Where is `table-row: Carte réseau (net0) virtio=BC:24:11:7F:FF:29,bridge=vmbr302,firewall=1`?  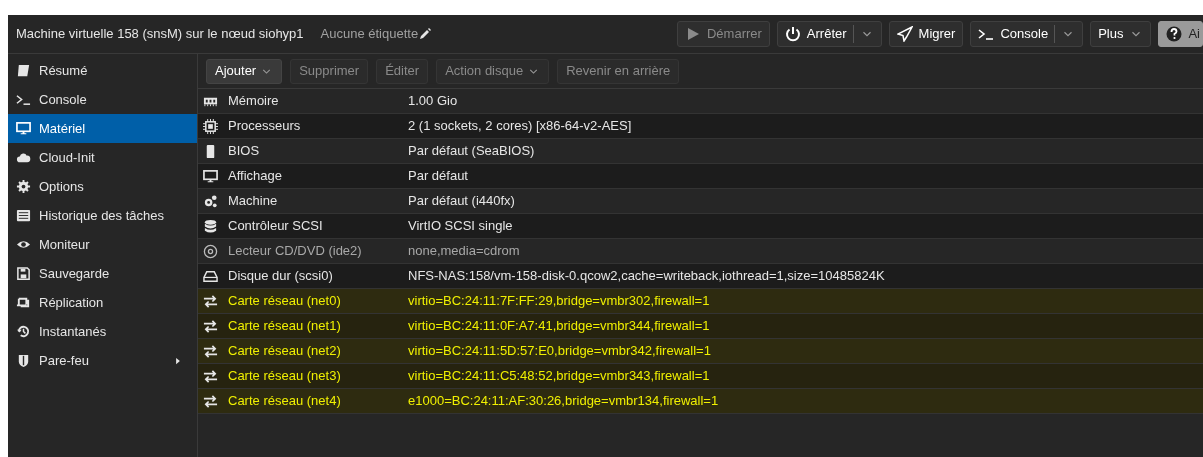
table-row: Carte réseau (net0) virtio=BC:24:11:7F:FF:29,bridge=vmbr302,firewall=1 is located at coordinates (700, 301).